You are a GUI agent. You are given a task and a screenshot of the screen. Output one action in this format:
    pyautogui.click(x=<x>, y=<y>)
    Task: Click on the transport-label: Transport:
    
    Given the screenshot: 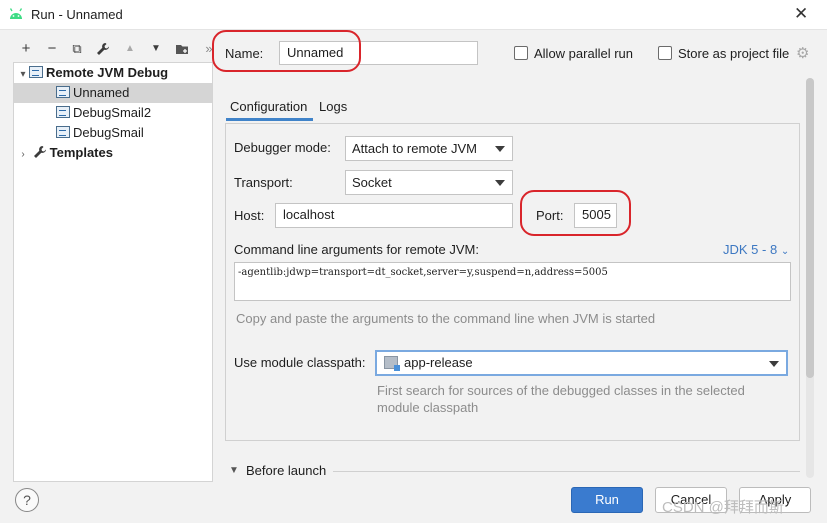 What is the action you would take?
    pyautogui.click(x=263, y=182)
    